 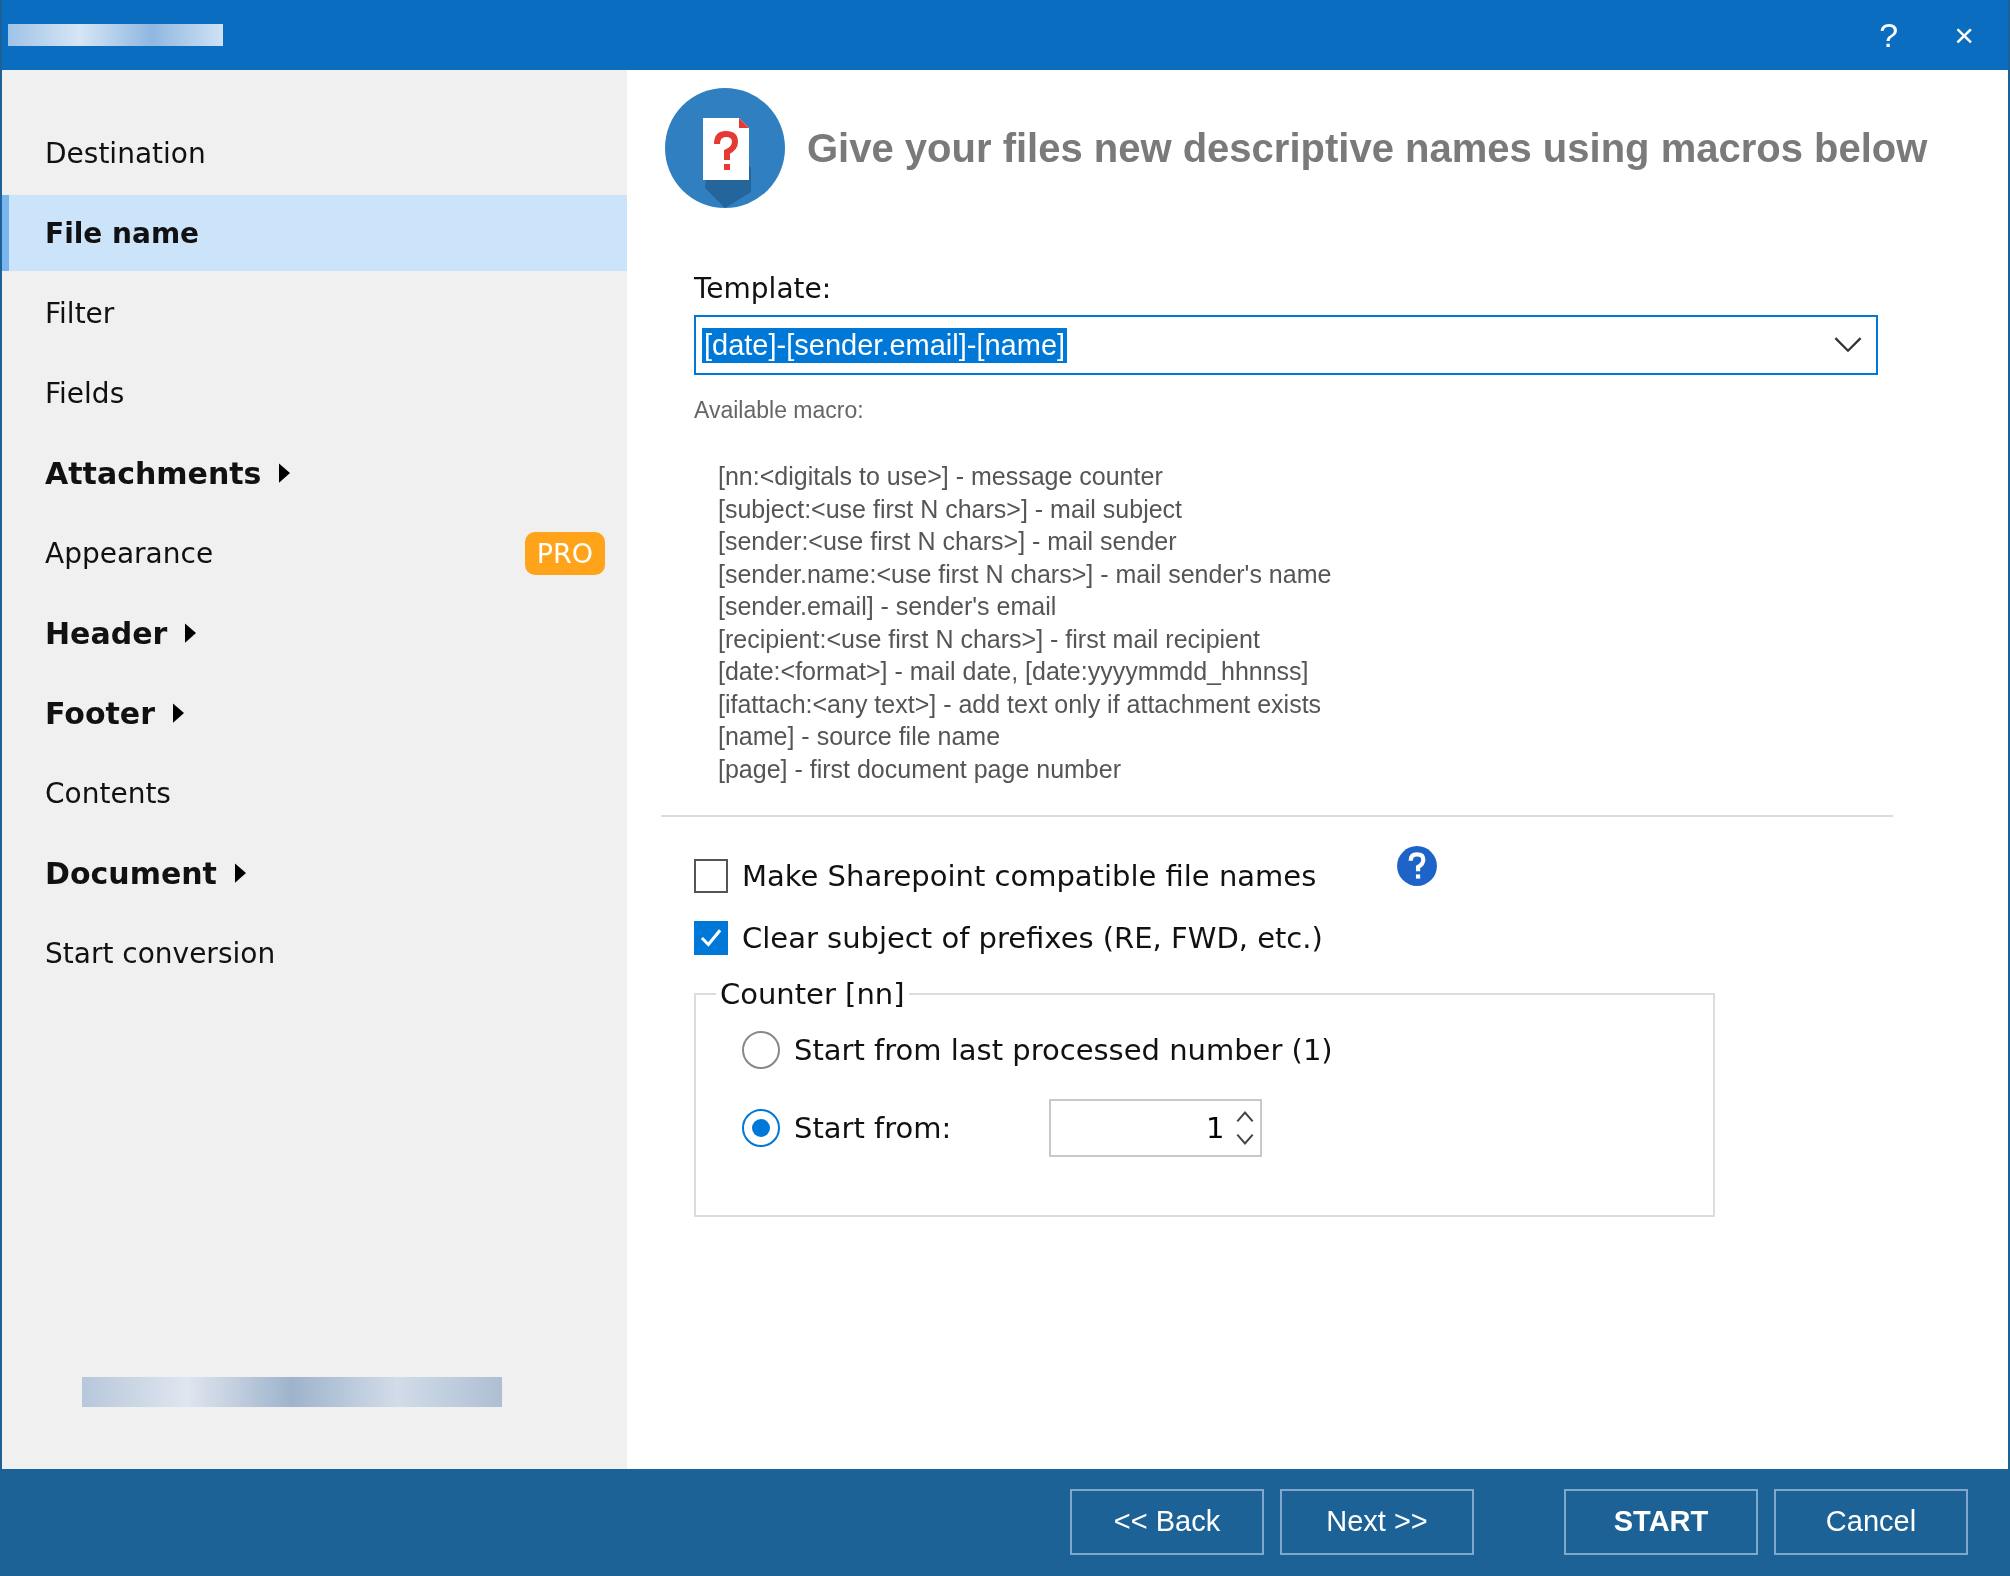 What do you see at coordinates (1964, 35) in the screenshot?
I see `close-button: ×` at bounding box center [1964, 35].